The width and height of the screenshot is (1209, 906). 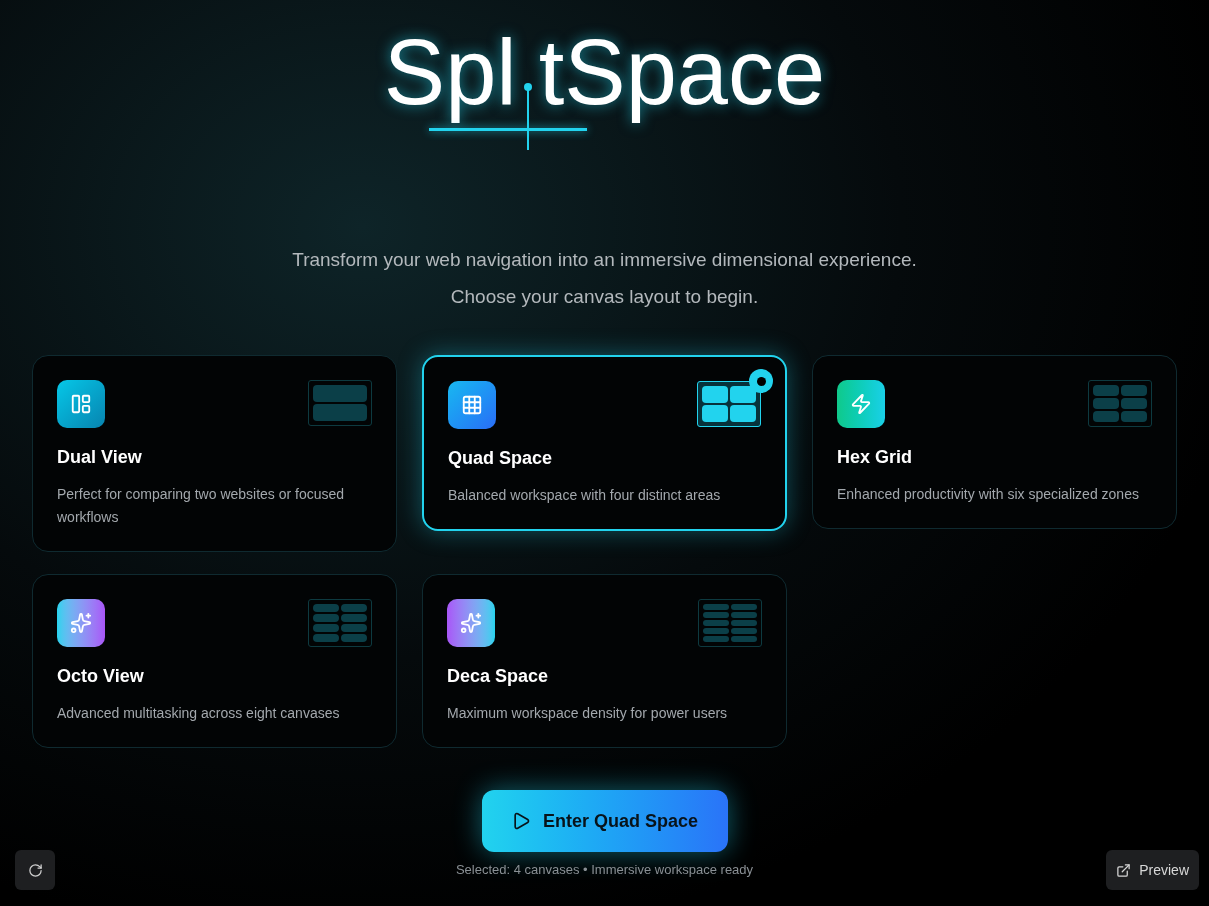 I want to click on layout-card: Dual View Perfect for comparing two websites or focused workflows, so click(x=214, y=453).